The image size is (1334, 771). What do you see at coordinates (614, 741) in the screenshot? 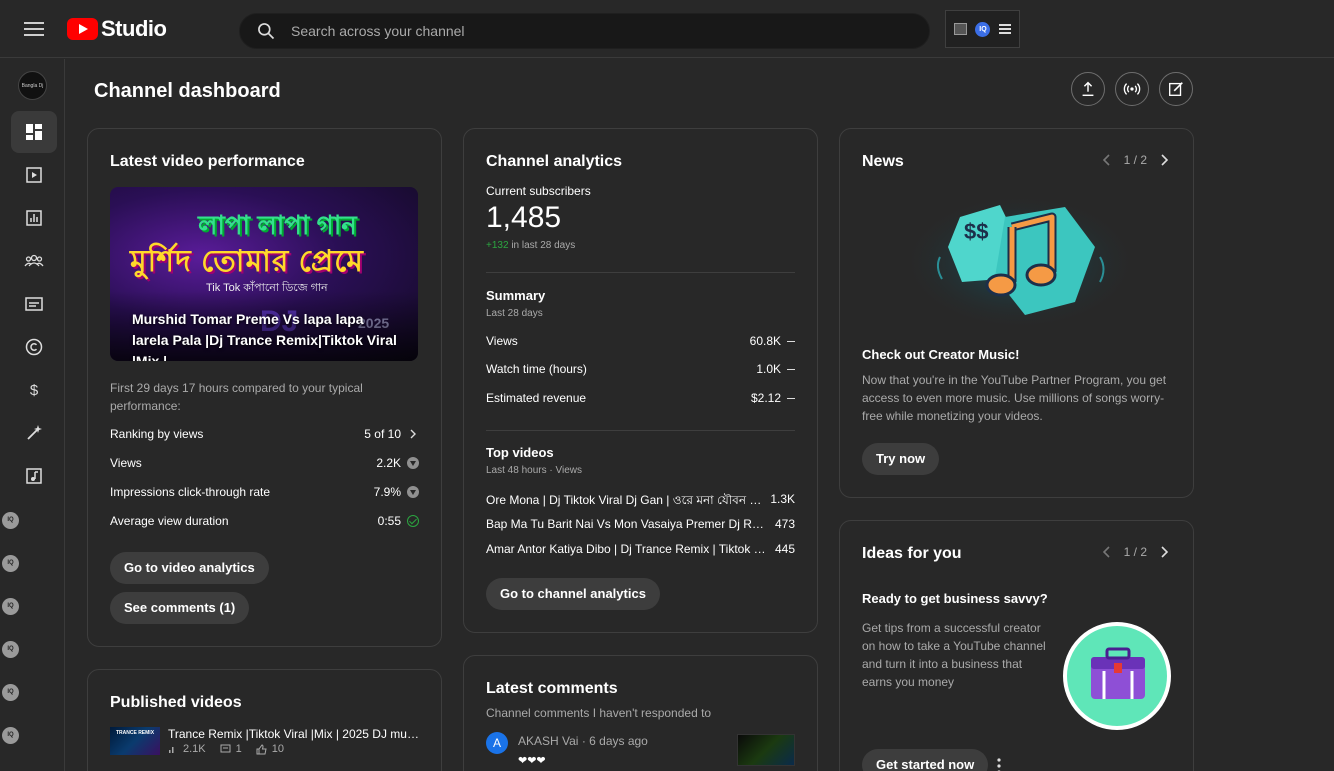
I see `comment-time: · 6 days ago` at bounding box center [614, 741].